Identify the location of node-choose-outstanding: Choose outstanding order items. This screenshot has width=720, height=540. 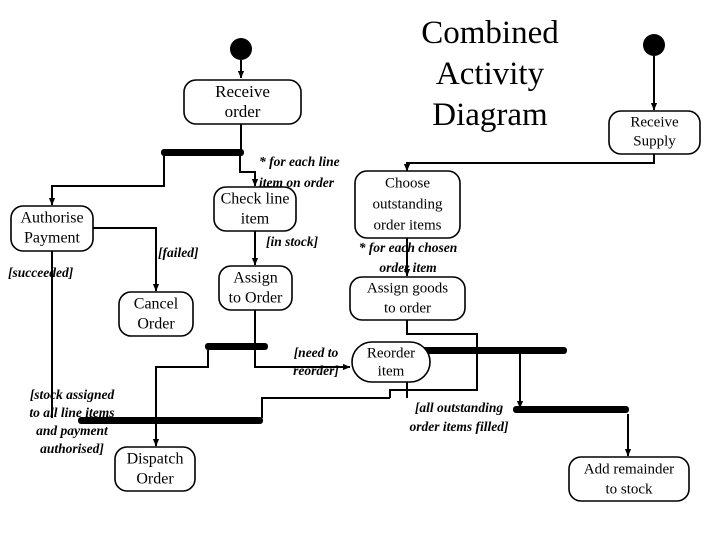
(407, 204).